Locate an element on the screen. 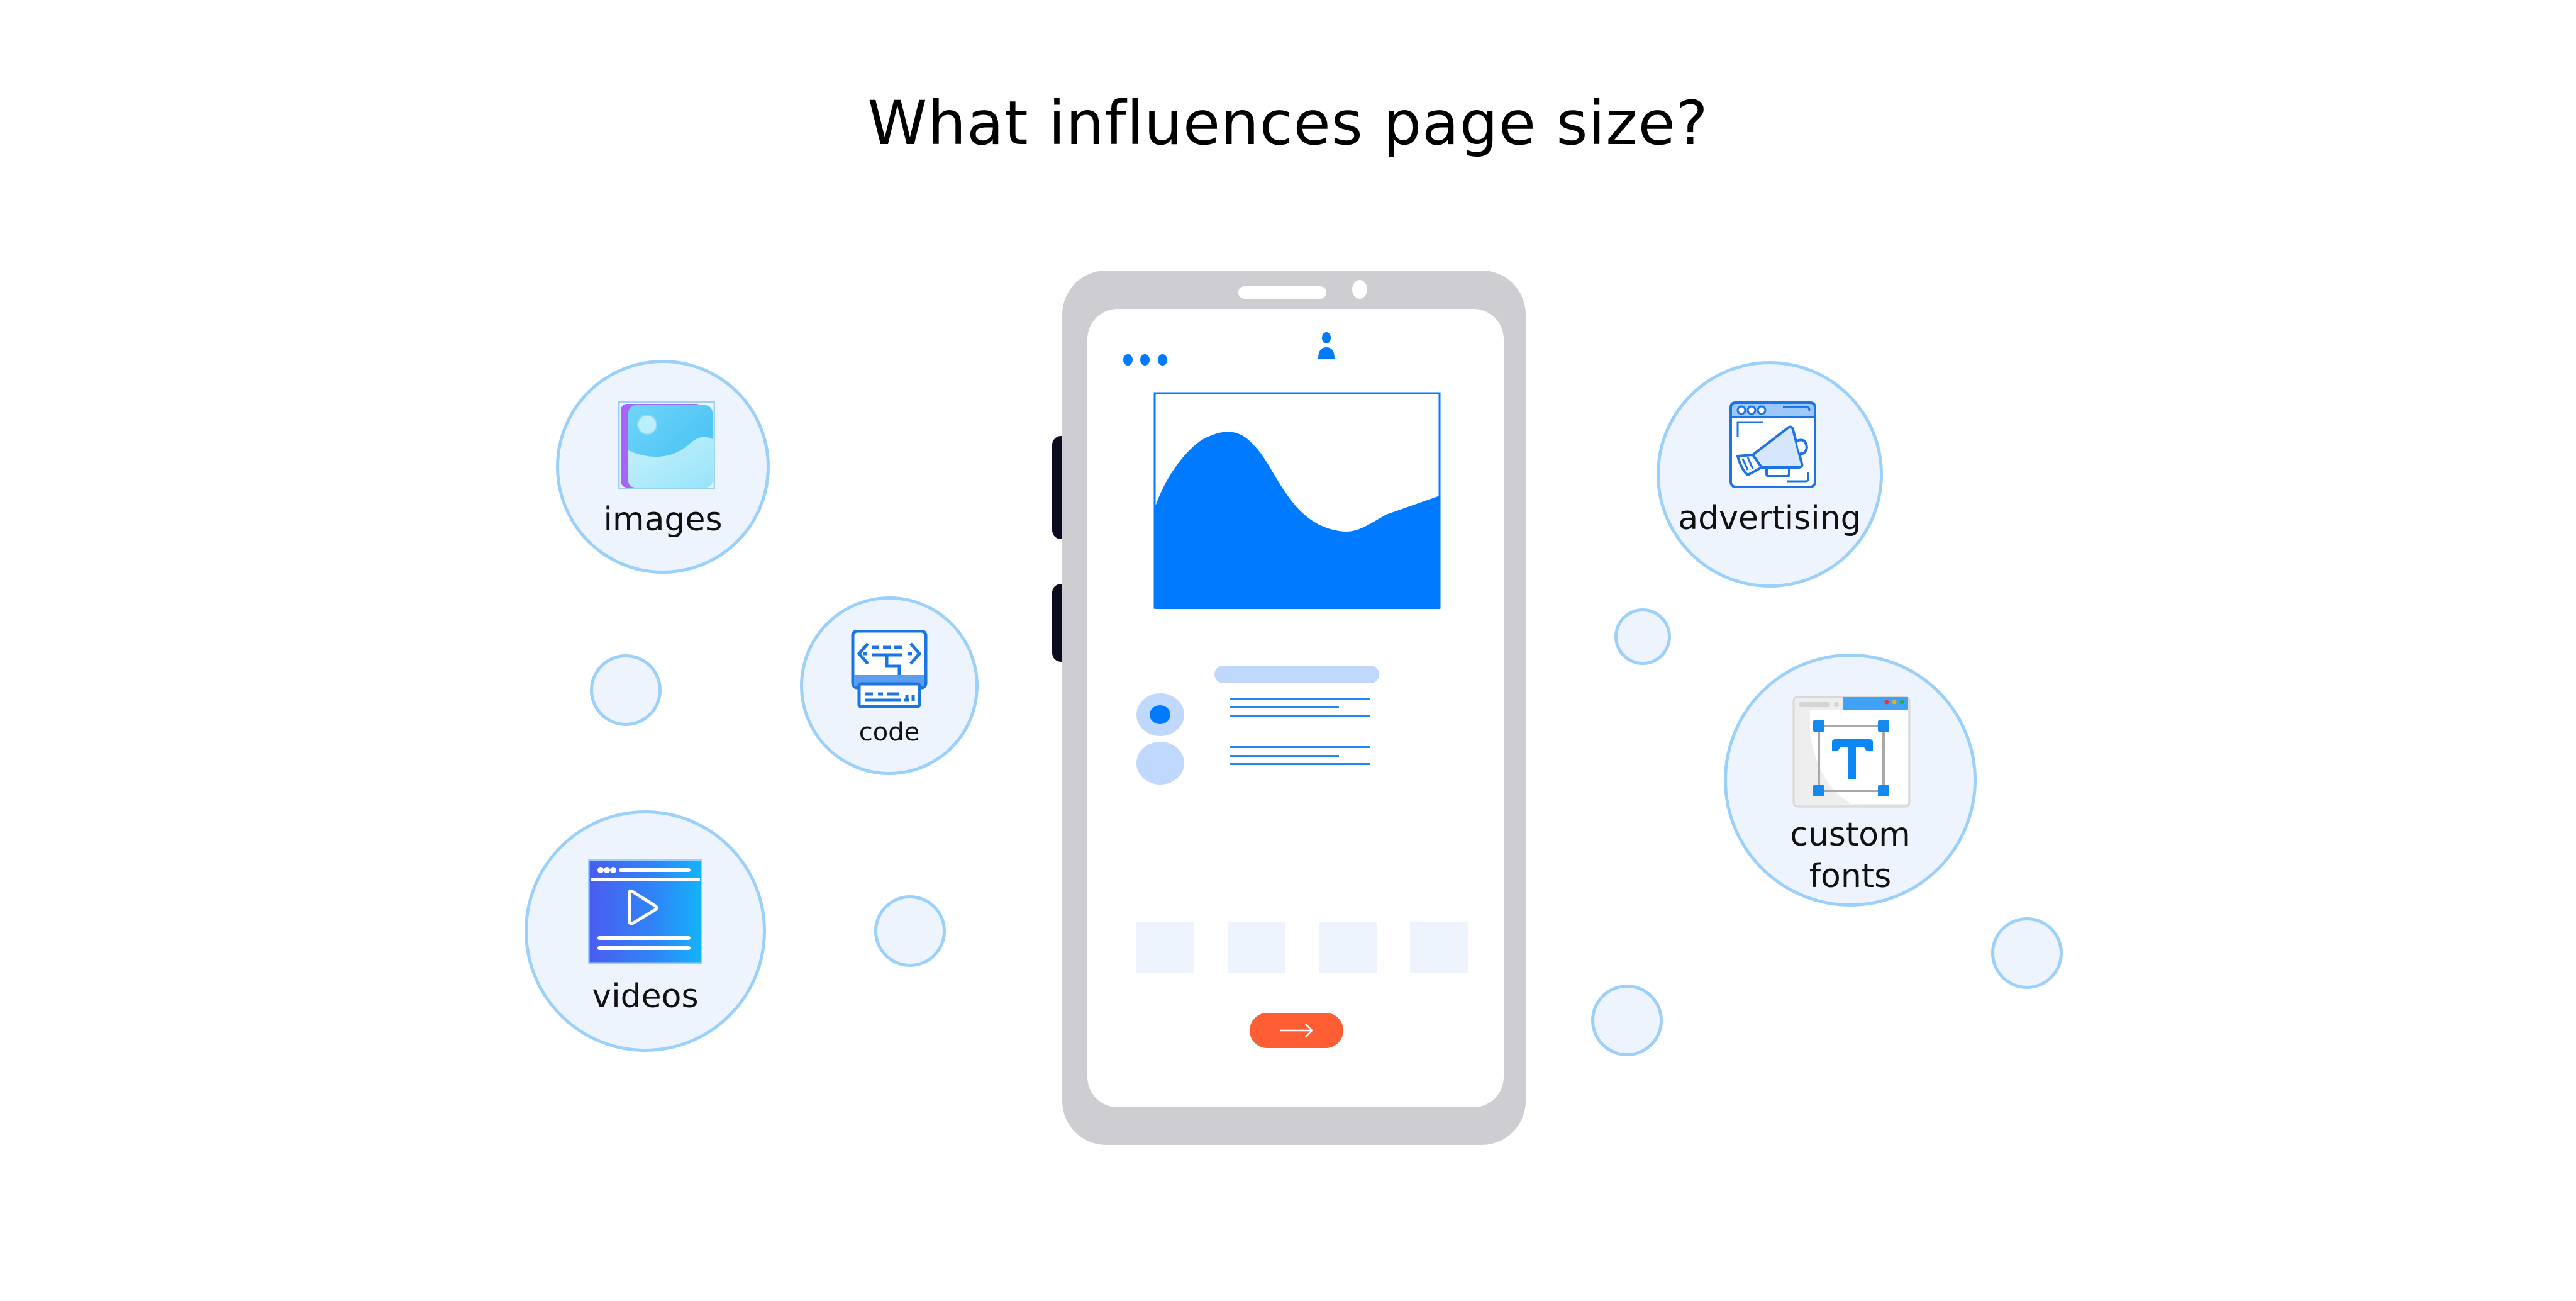 Image resolution: width=2576 pixels, height=1301 pixels. factor-label-line2: fonts is located at coordinates (1850, 876).